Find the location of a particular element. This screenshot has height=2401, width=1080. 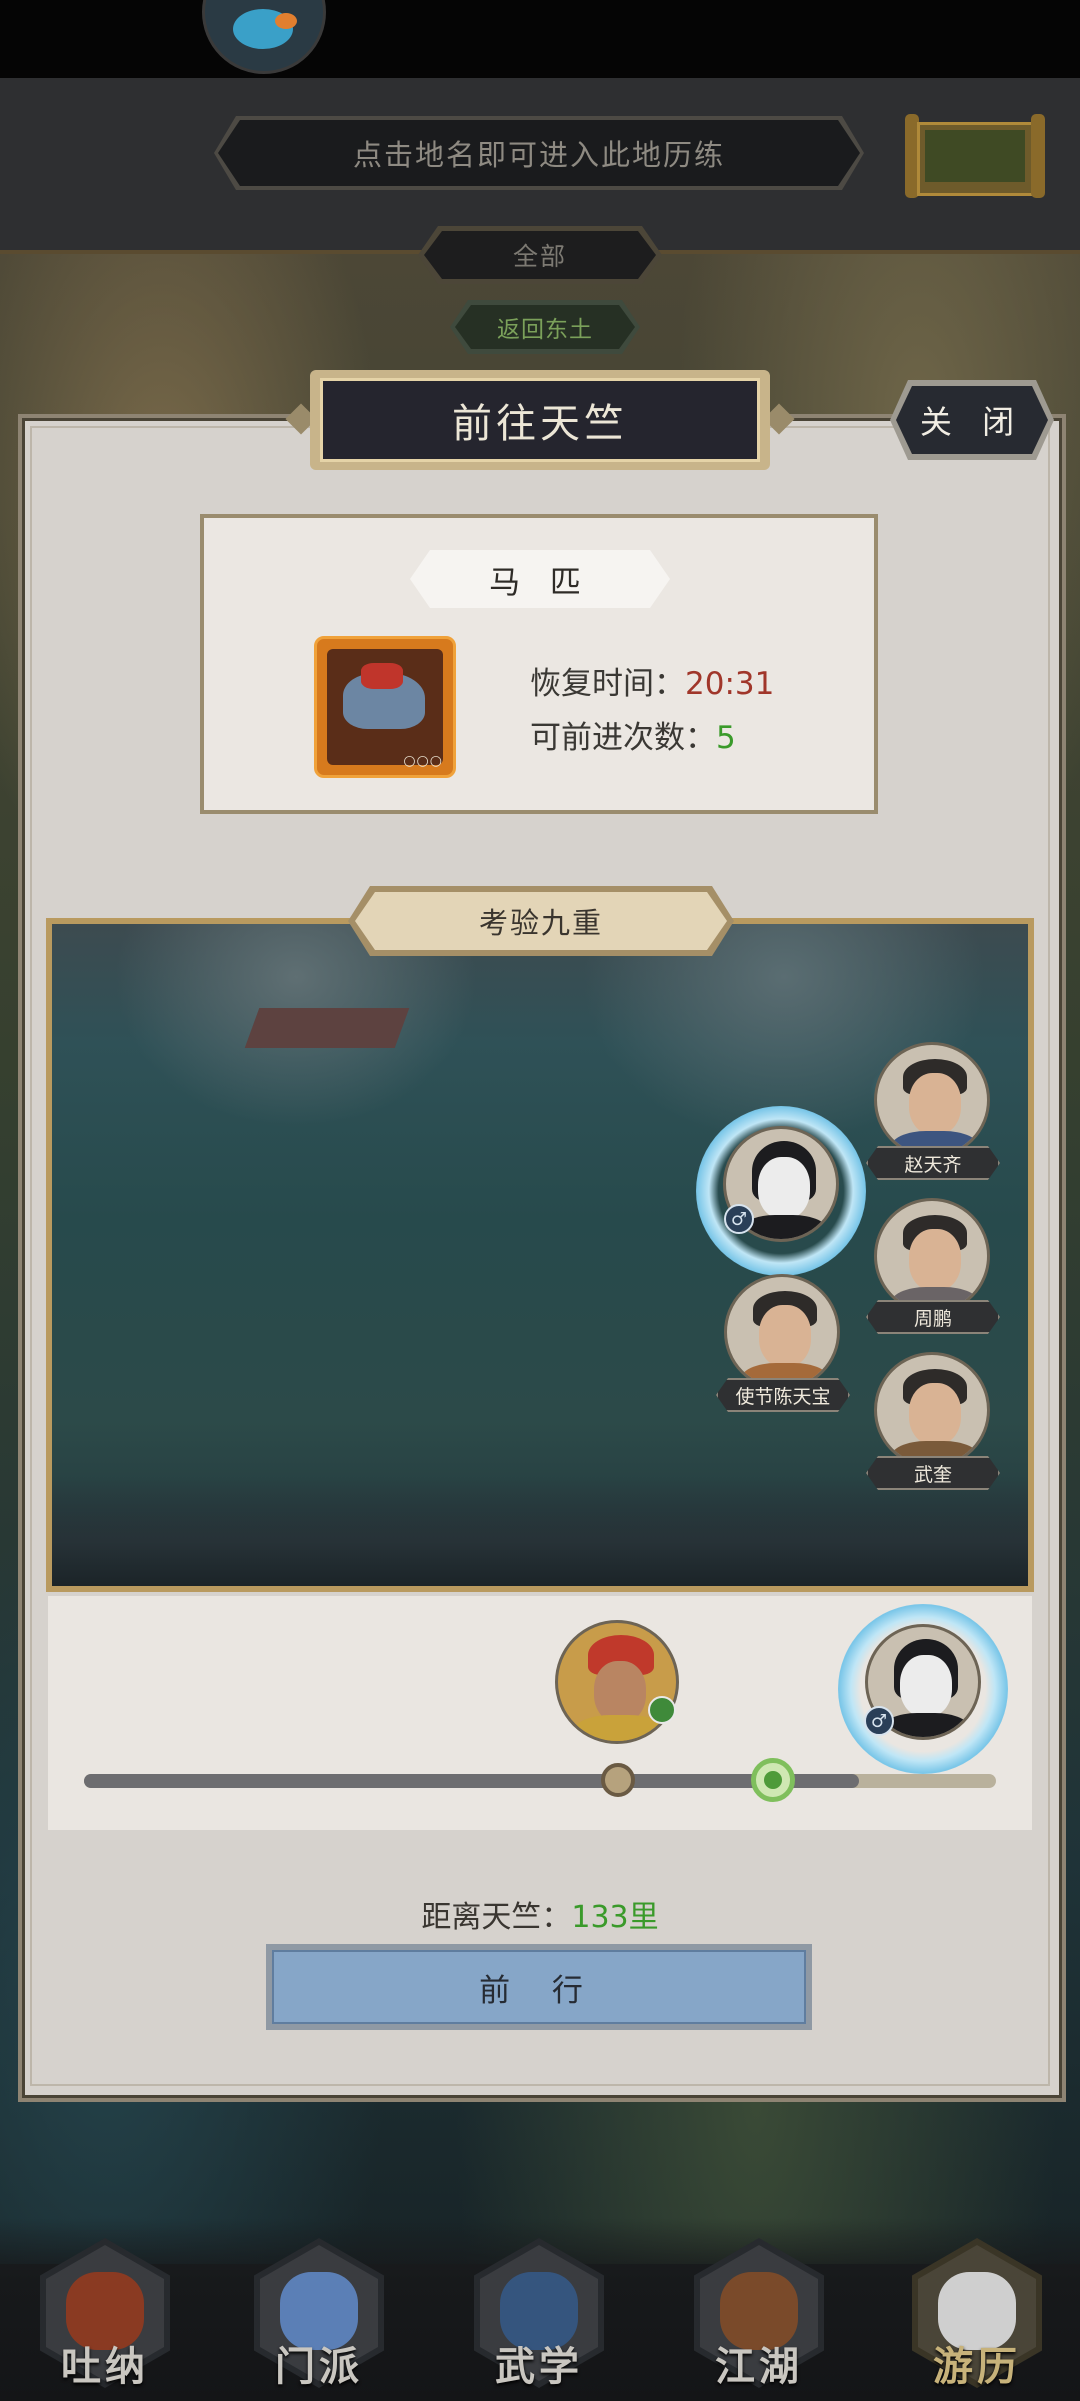

player-avatar is located at coordinates (264, 37).